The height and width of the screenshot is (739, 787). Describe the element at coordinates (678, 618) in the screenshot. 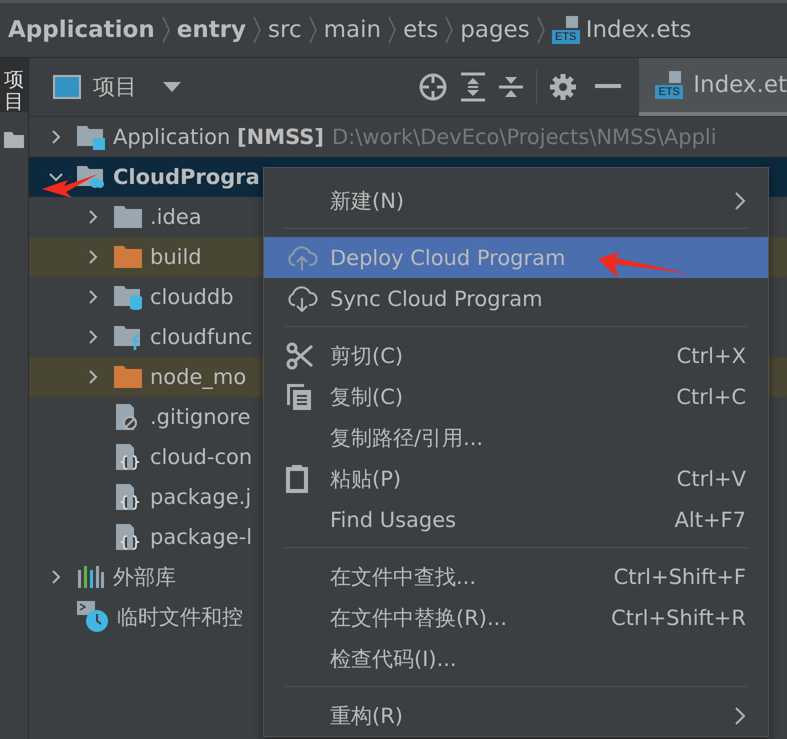

I see `shortcut-label: Ctrl+Shift+R` at that location.